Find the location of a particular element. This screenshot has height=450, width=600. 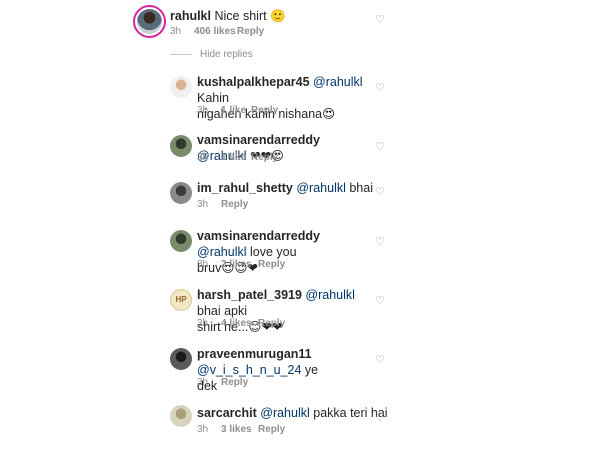

likes-count: 406 likes is located at coordinates (215, 31).